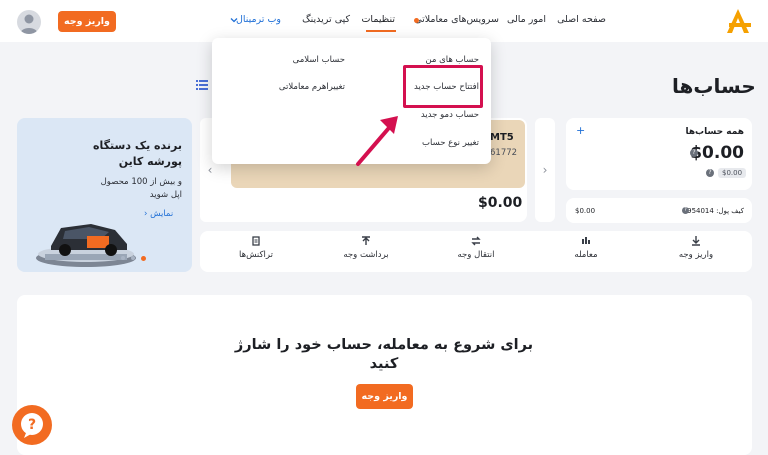 The height and width of the screenshot is (455, 768). What do you see at coordinates (585, 211) in the screenshot?
I see `wallet-value: $0.00` at bounding box center [585, 211].